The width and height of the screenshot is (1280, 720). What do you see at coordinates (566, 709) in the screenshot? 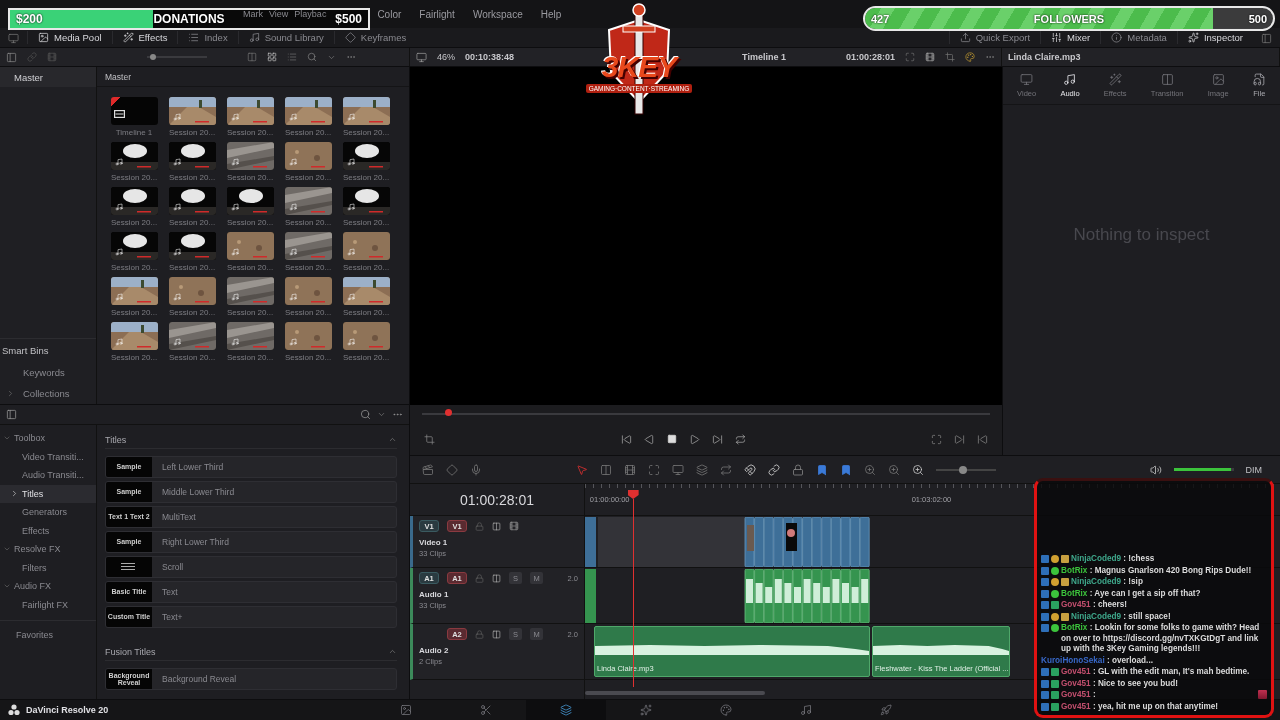
I see `page-button` at bounding box center [566, 709].